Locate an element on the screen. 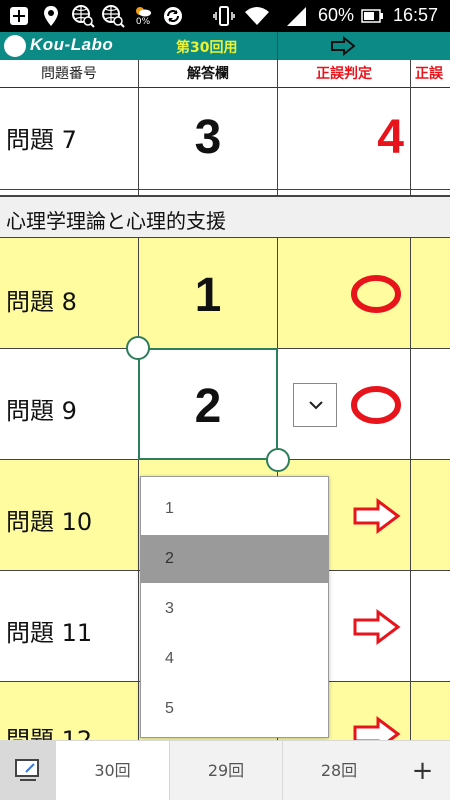  tab-29: 29回 is located at coordinates (226, 770).